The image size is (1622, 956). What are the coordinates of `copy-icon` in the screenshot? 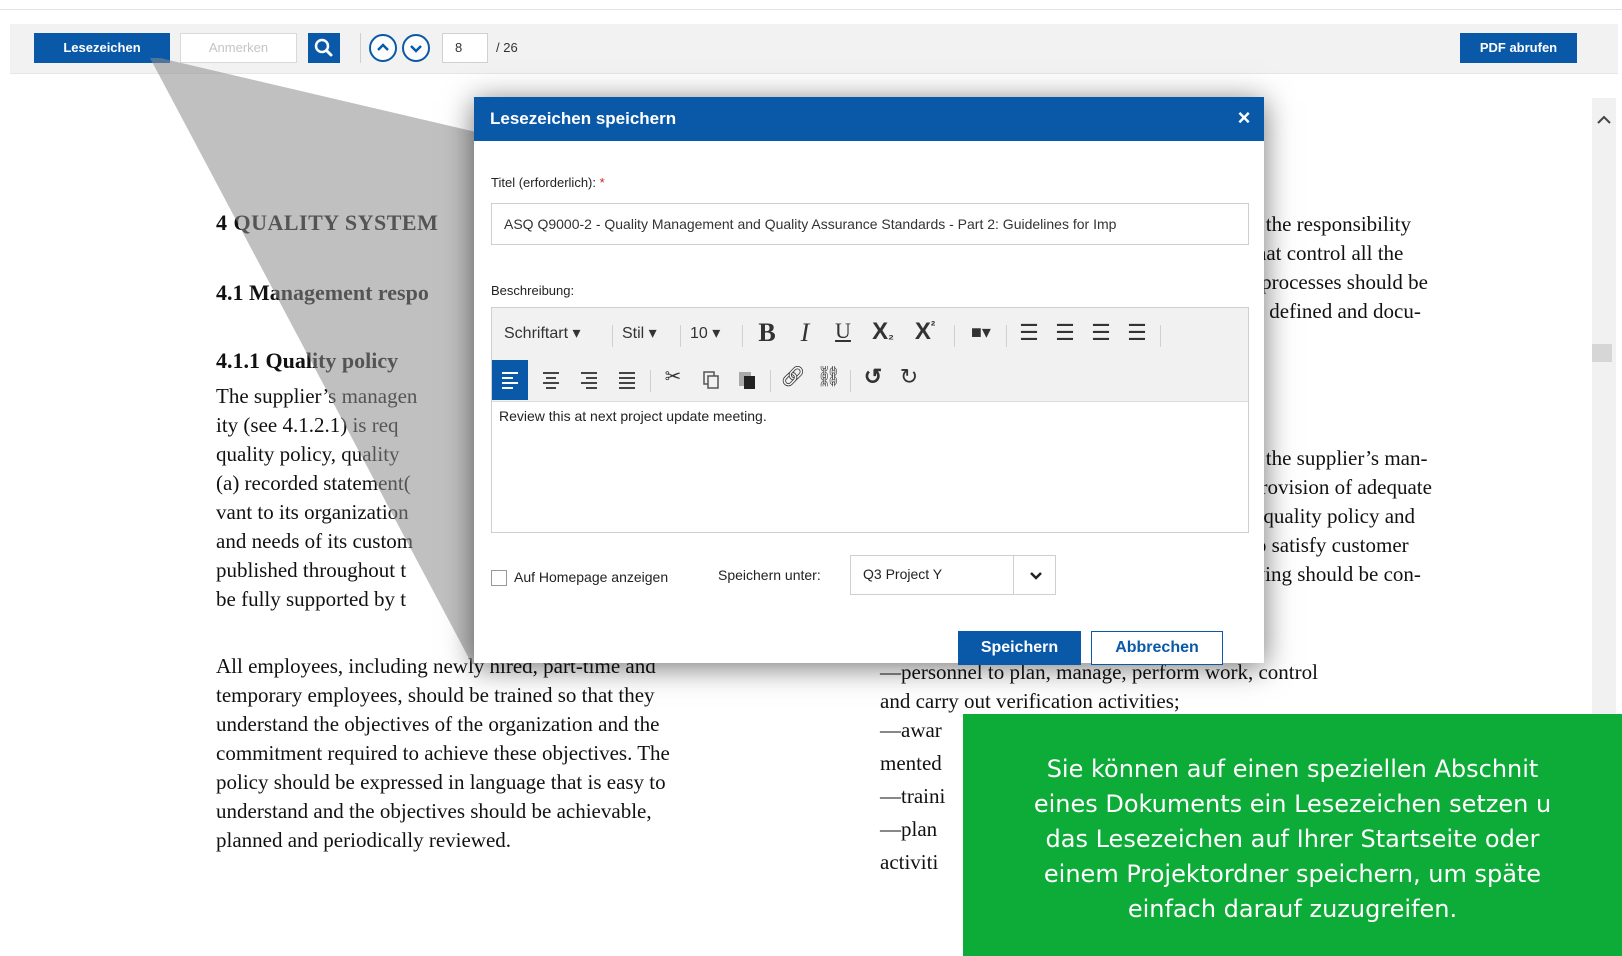 It's located at (711, 381).